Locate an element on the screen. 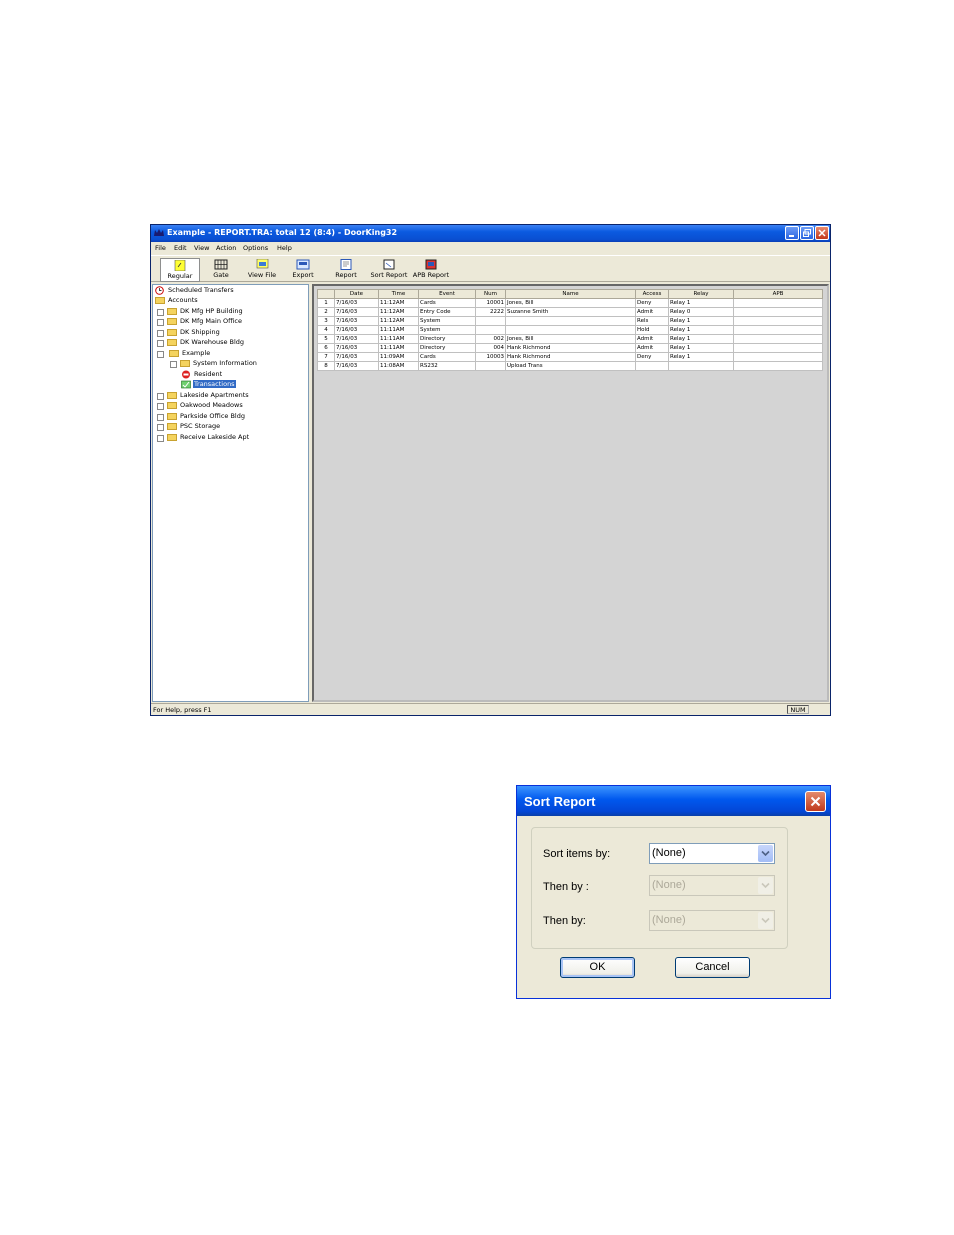 This screenshot has width=954, height=1235. table-cell: 2222 is located at coordinates (490, 312).